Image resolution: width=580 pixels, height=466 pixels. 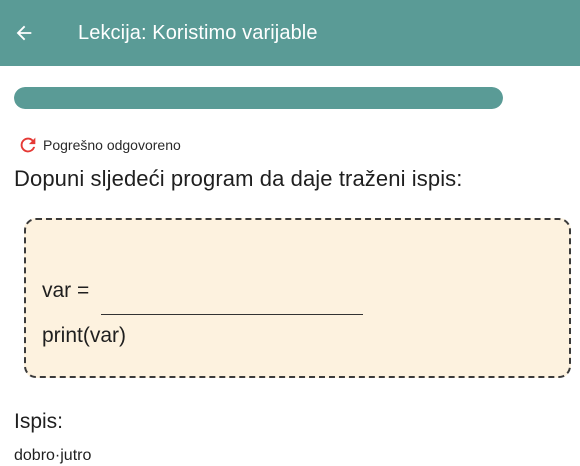 What do you see at coordinates (84, 335) in the screenshot?
I see `code-line-print: print(var)` at bounding box center [84, 335].